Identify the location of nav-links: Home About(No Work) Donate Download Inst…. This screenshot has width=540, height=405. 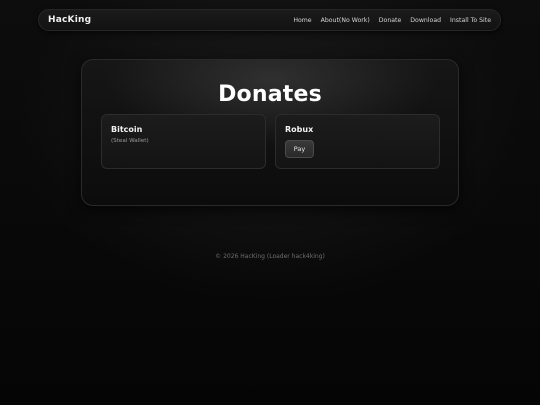
(392, 20).